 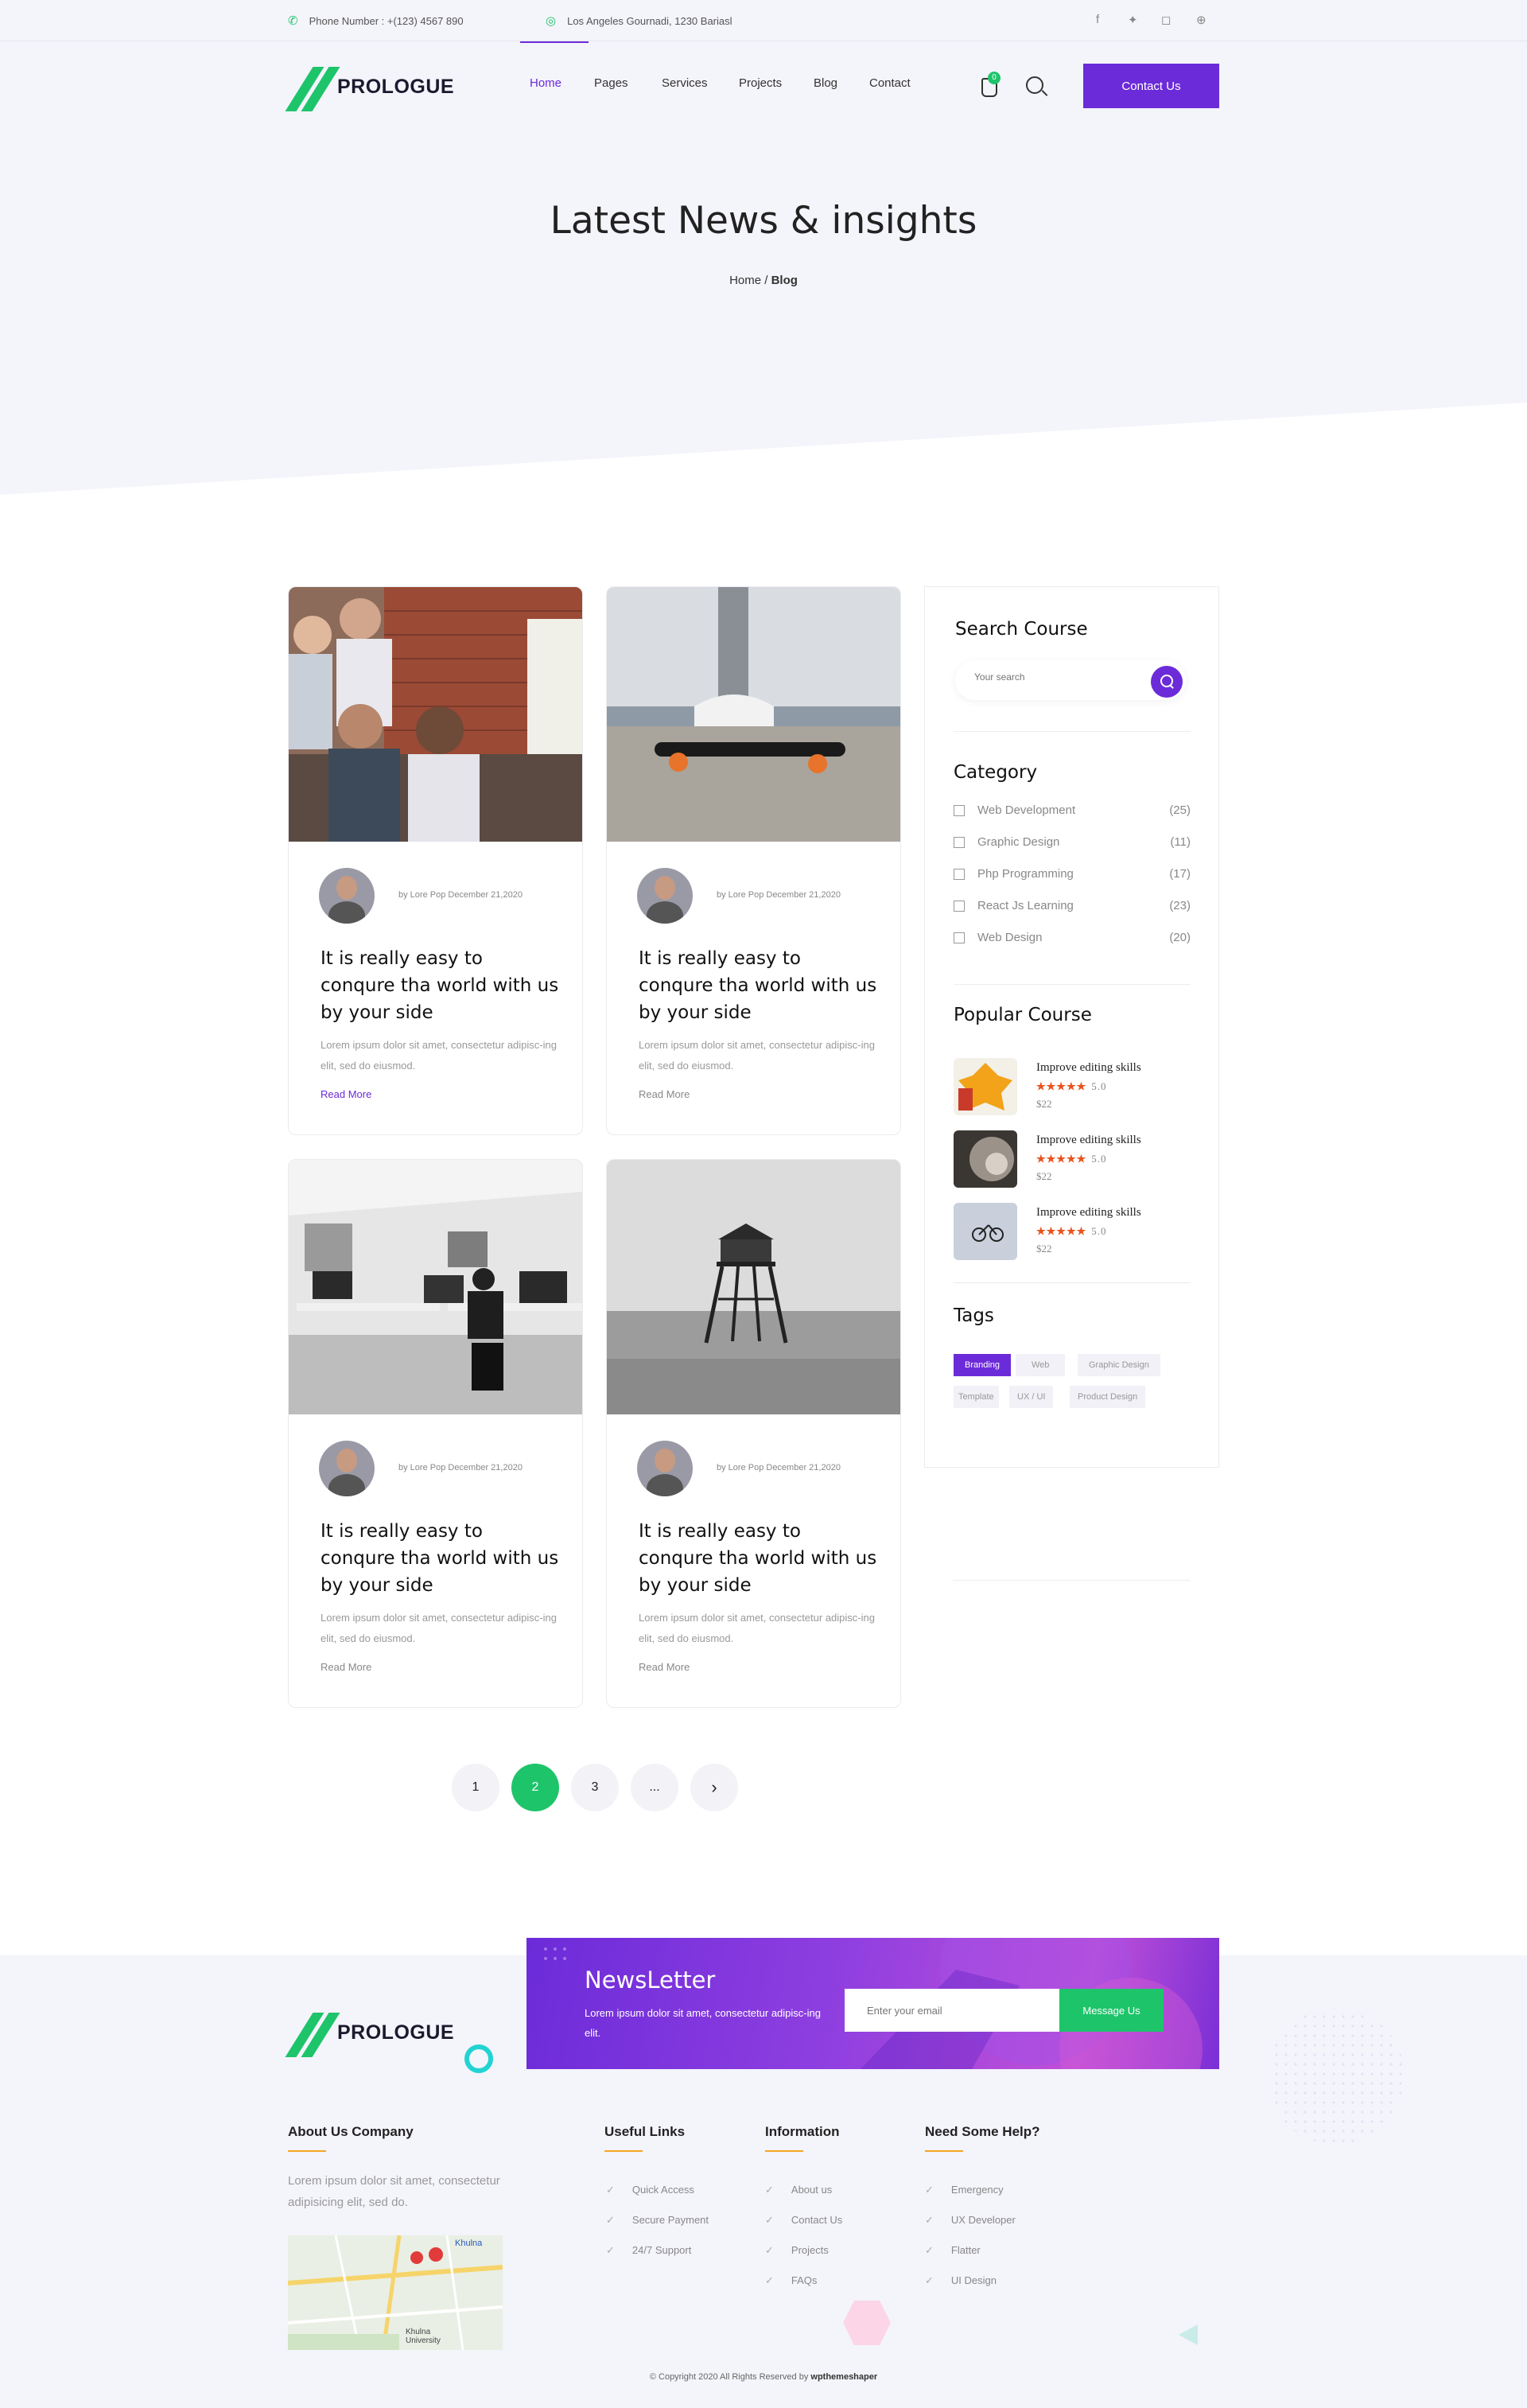 I want to click on newsletter-submit-button: Message Us, so click(x=1111, y=2010).